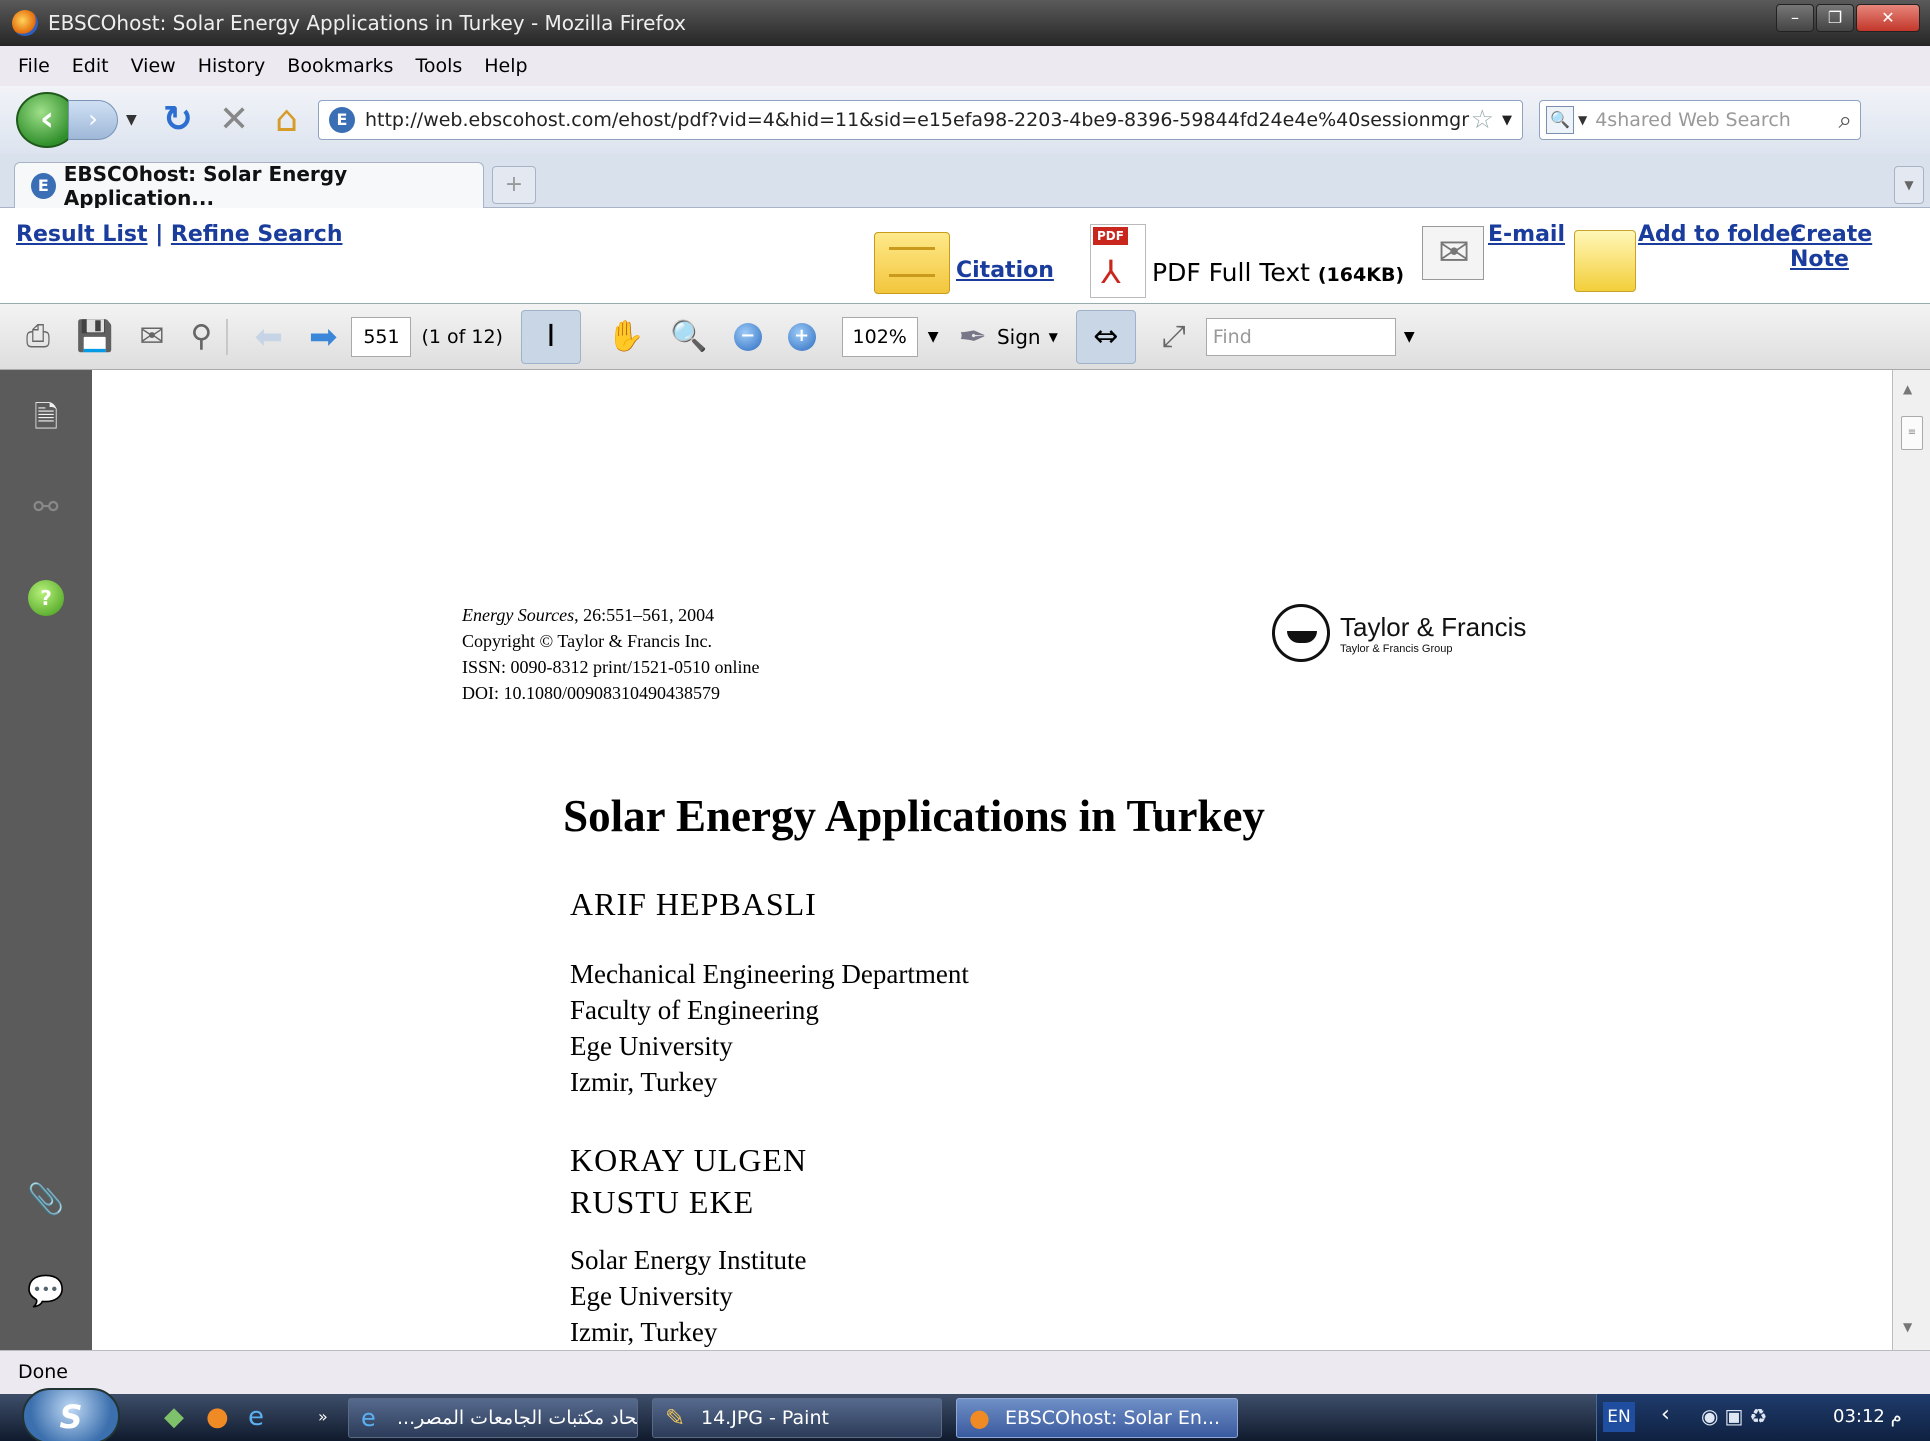  What do you see at coordinates (1845, 120) in the screenshot?
I see `search-icon: ⌕` at bounding box center [1845, 120].